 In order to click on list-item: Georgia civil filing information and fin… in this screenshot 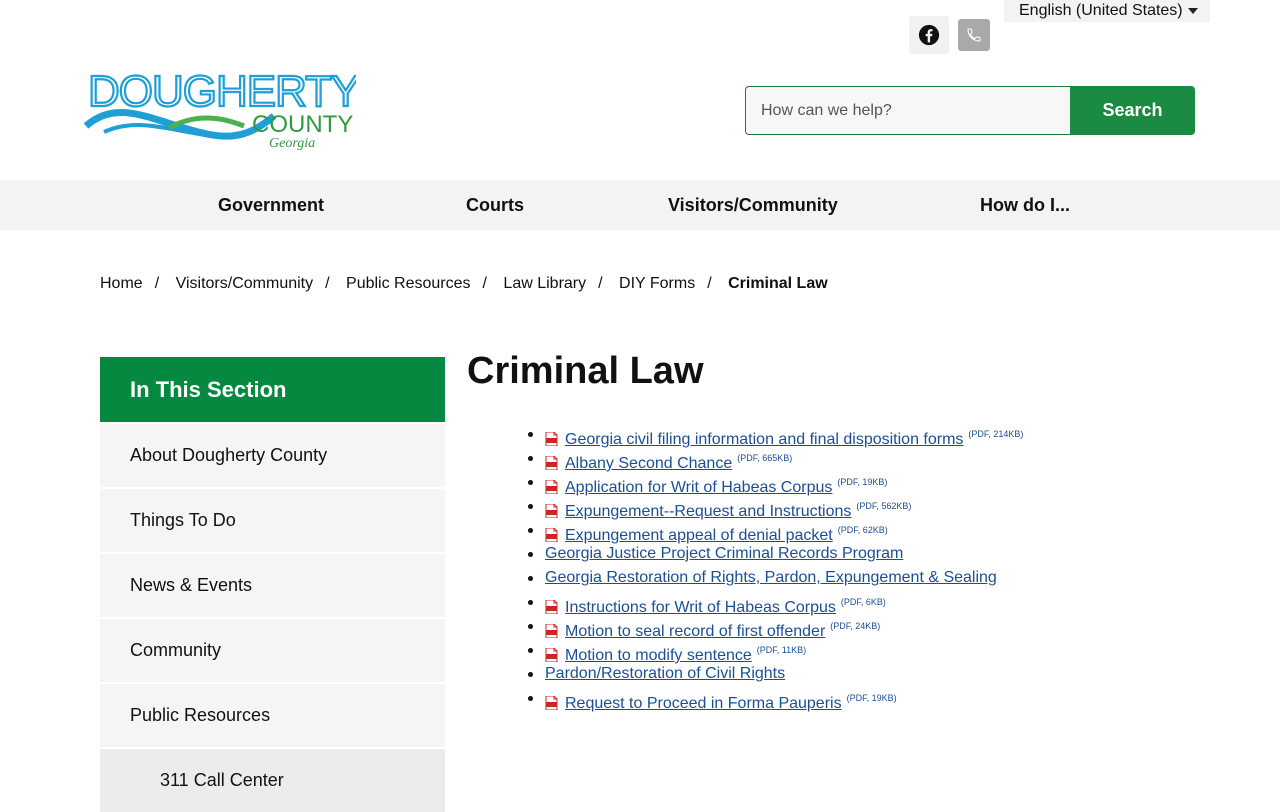, I will do `click(775, 435)`.